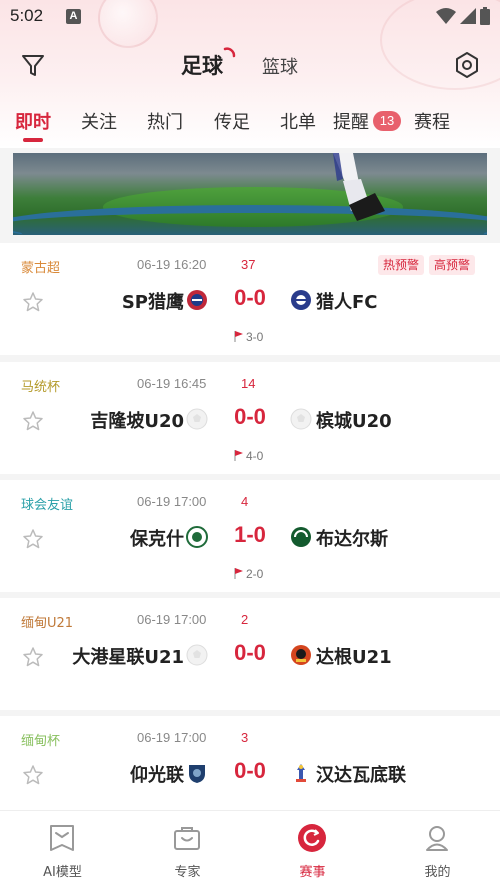  I want to click on subtab-schedule: 赛程, so click(432, 121).